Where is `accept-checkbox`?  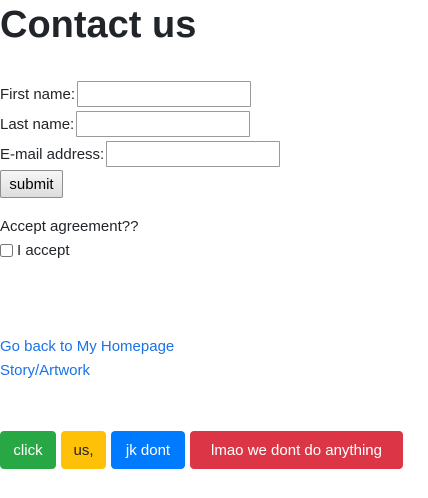 accept-checkbox is located at coordinates (6, 250).